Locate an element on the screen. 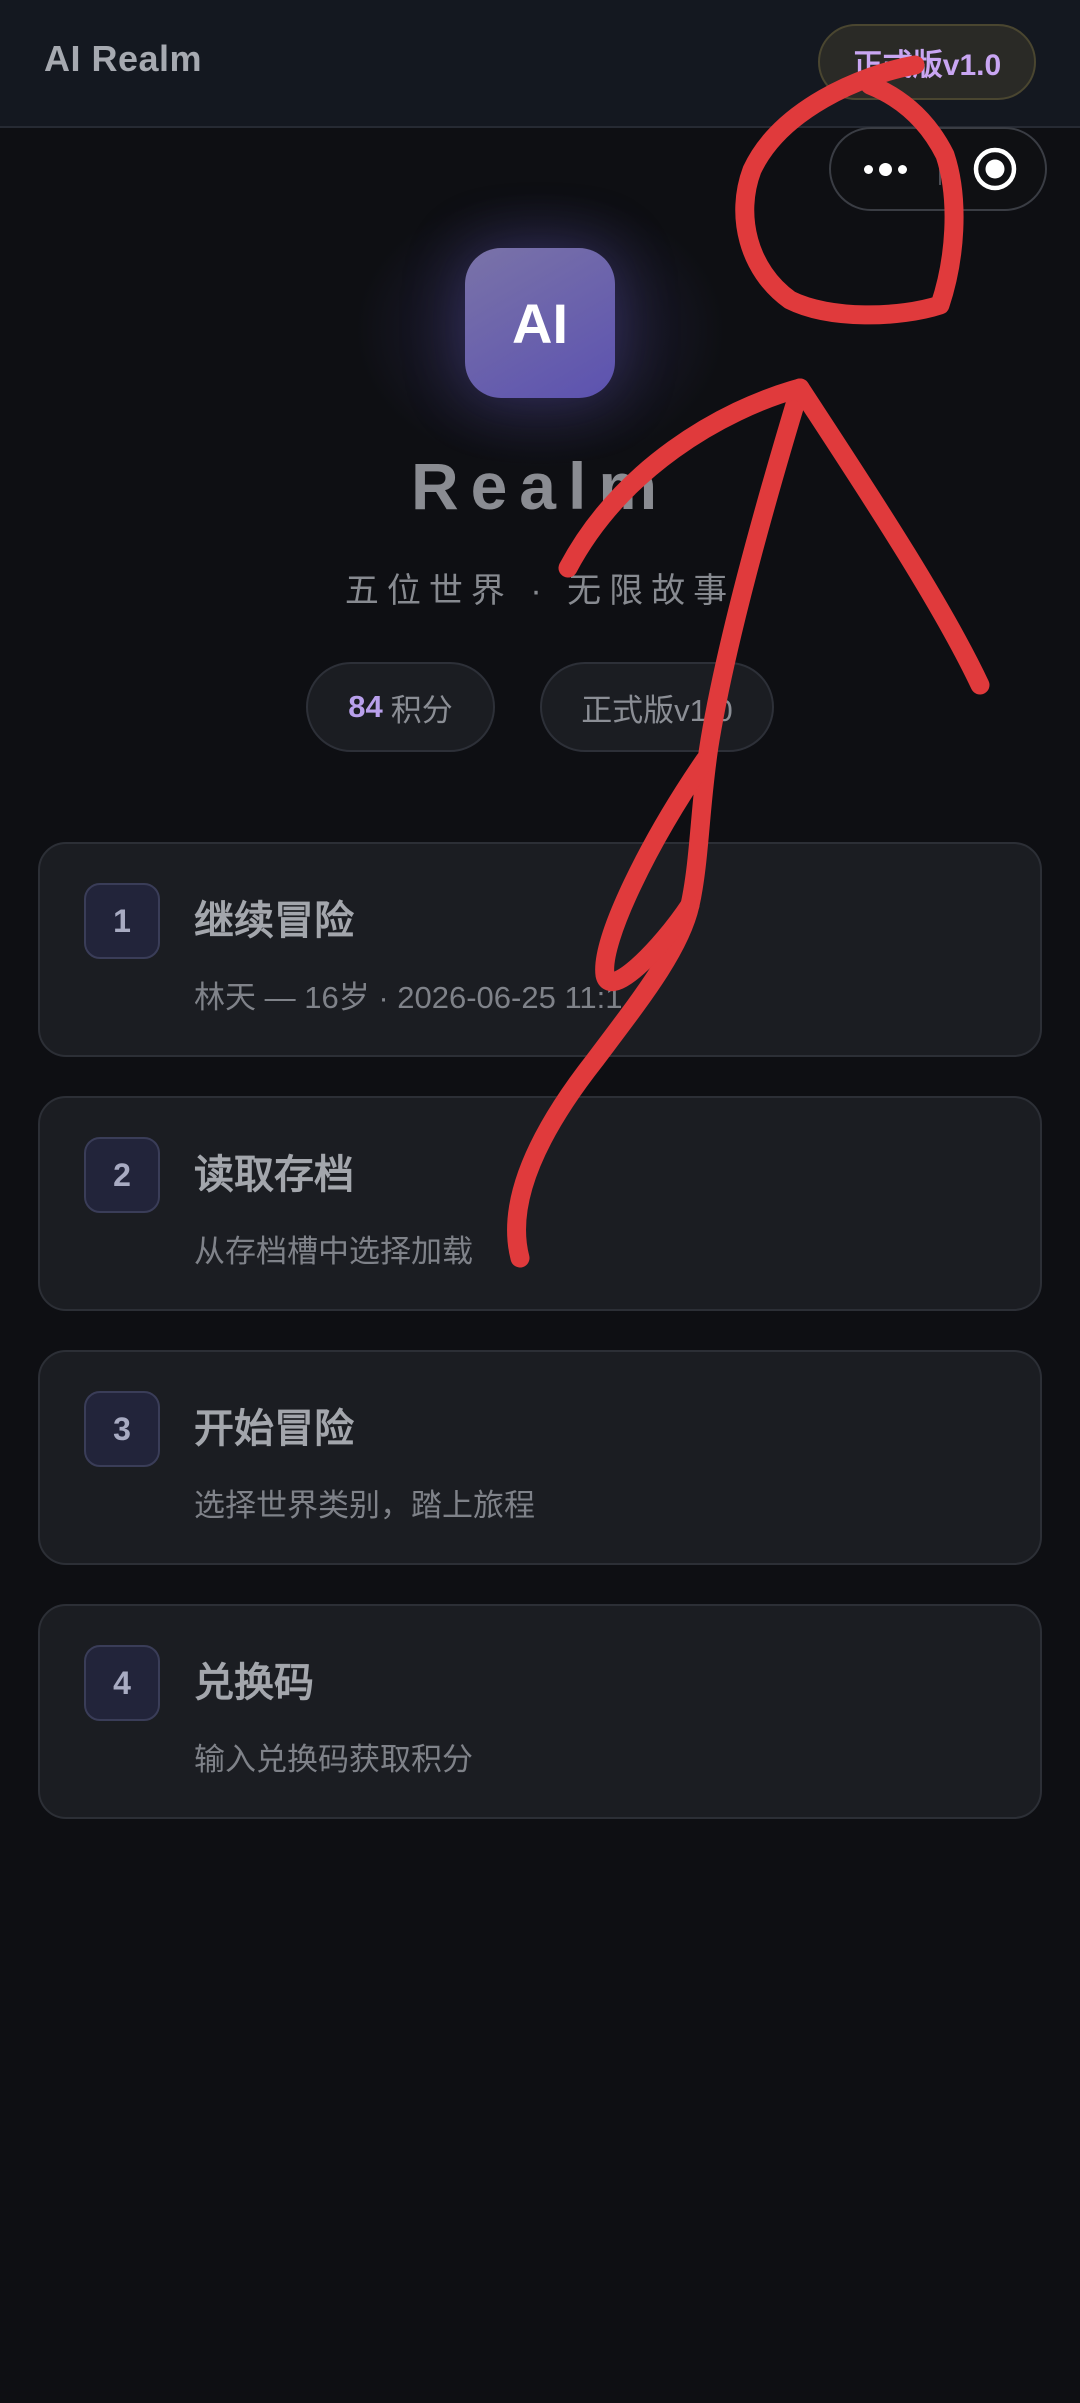  menu-desc: 选择世界类别，踏上旅程 is located at coordinates (364, 1505).